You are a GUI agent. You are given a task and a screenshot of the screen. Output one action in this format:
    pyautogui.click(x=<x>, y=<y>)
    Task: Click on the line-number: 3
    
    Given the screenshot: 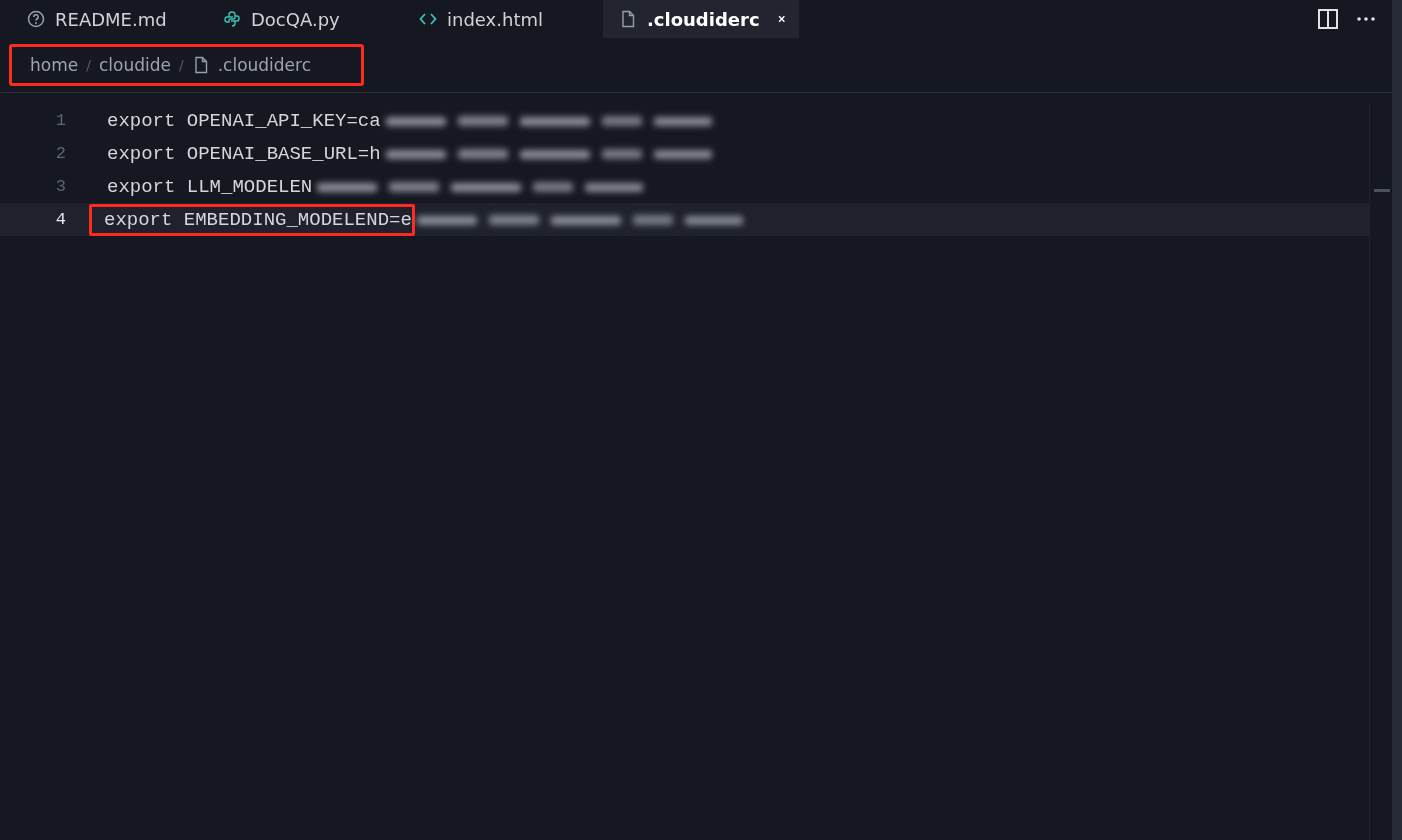 What is the action you would take?
    pyautogui.click(x=60, y=186)
    